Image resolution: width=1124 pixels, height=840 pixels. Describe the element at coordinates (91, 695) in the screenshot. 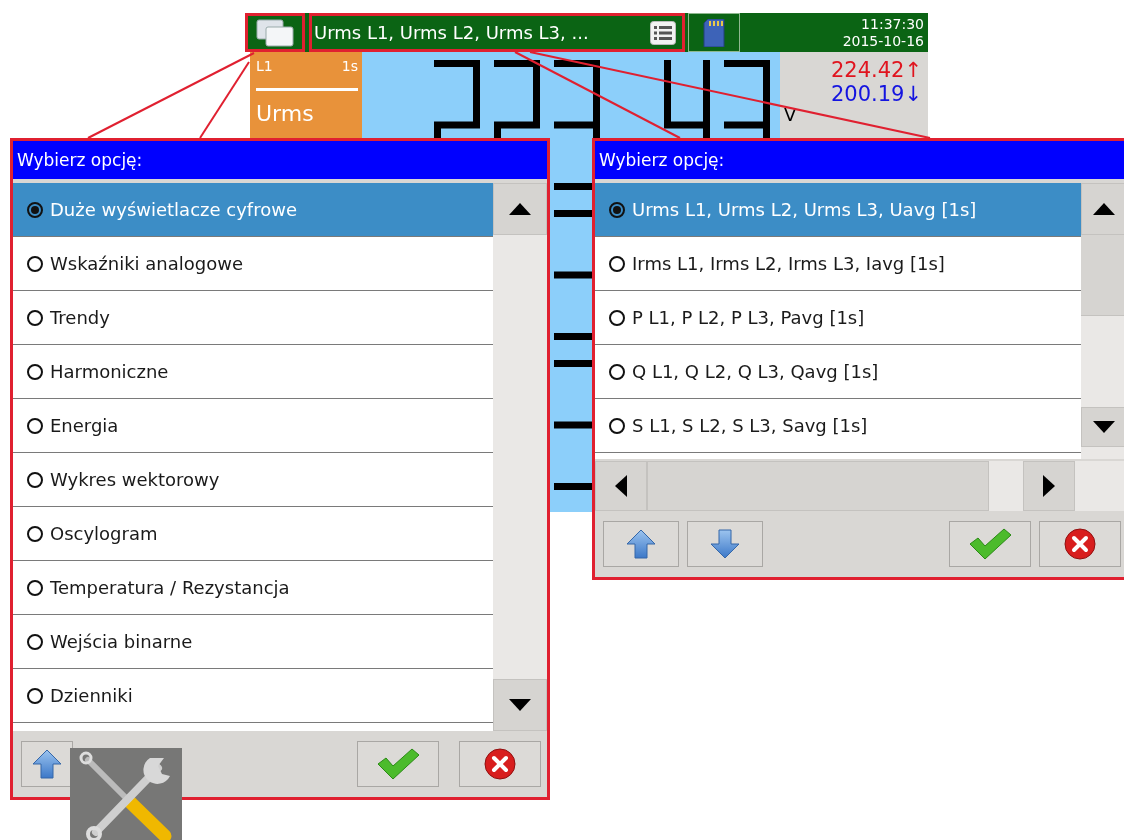

I see `option-label: Dzienniki` at that location.